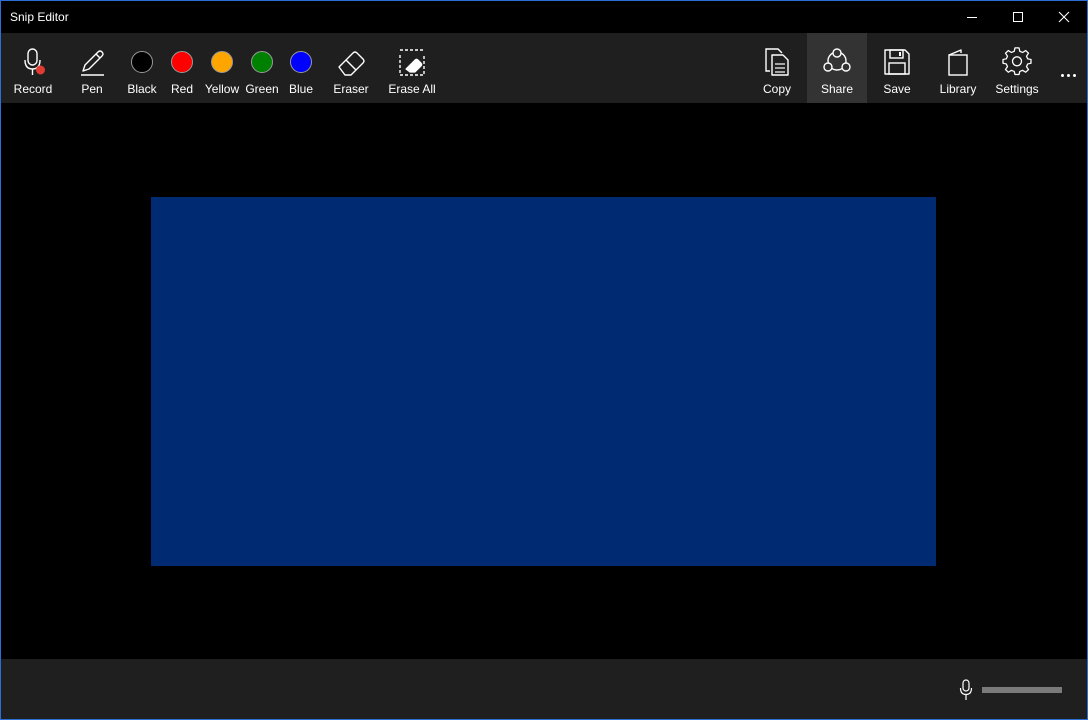 This screenshot has height=720, width=1088. I want to click on share-icon, so click(837, 60).